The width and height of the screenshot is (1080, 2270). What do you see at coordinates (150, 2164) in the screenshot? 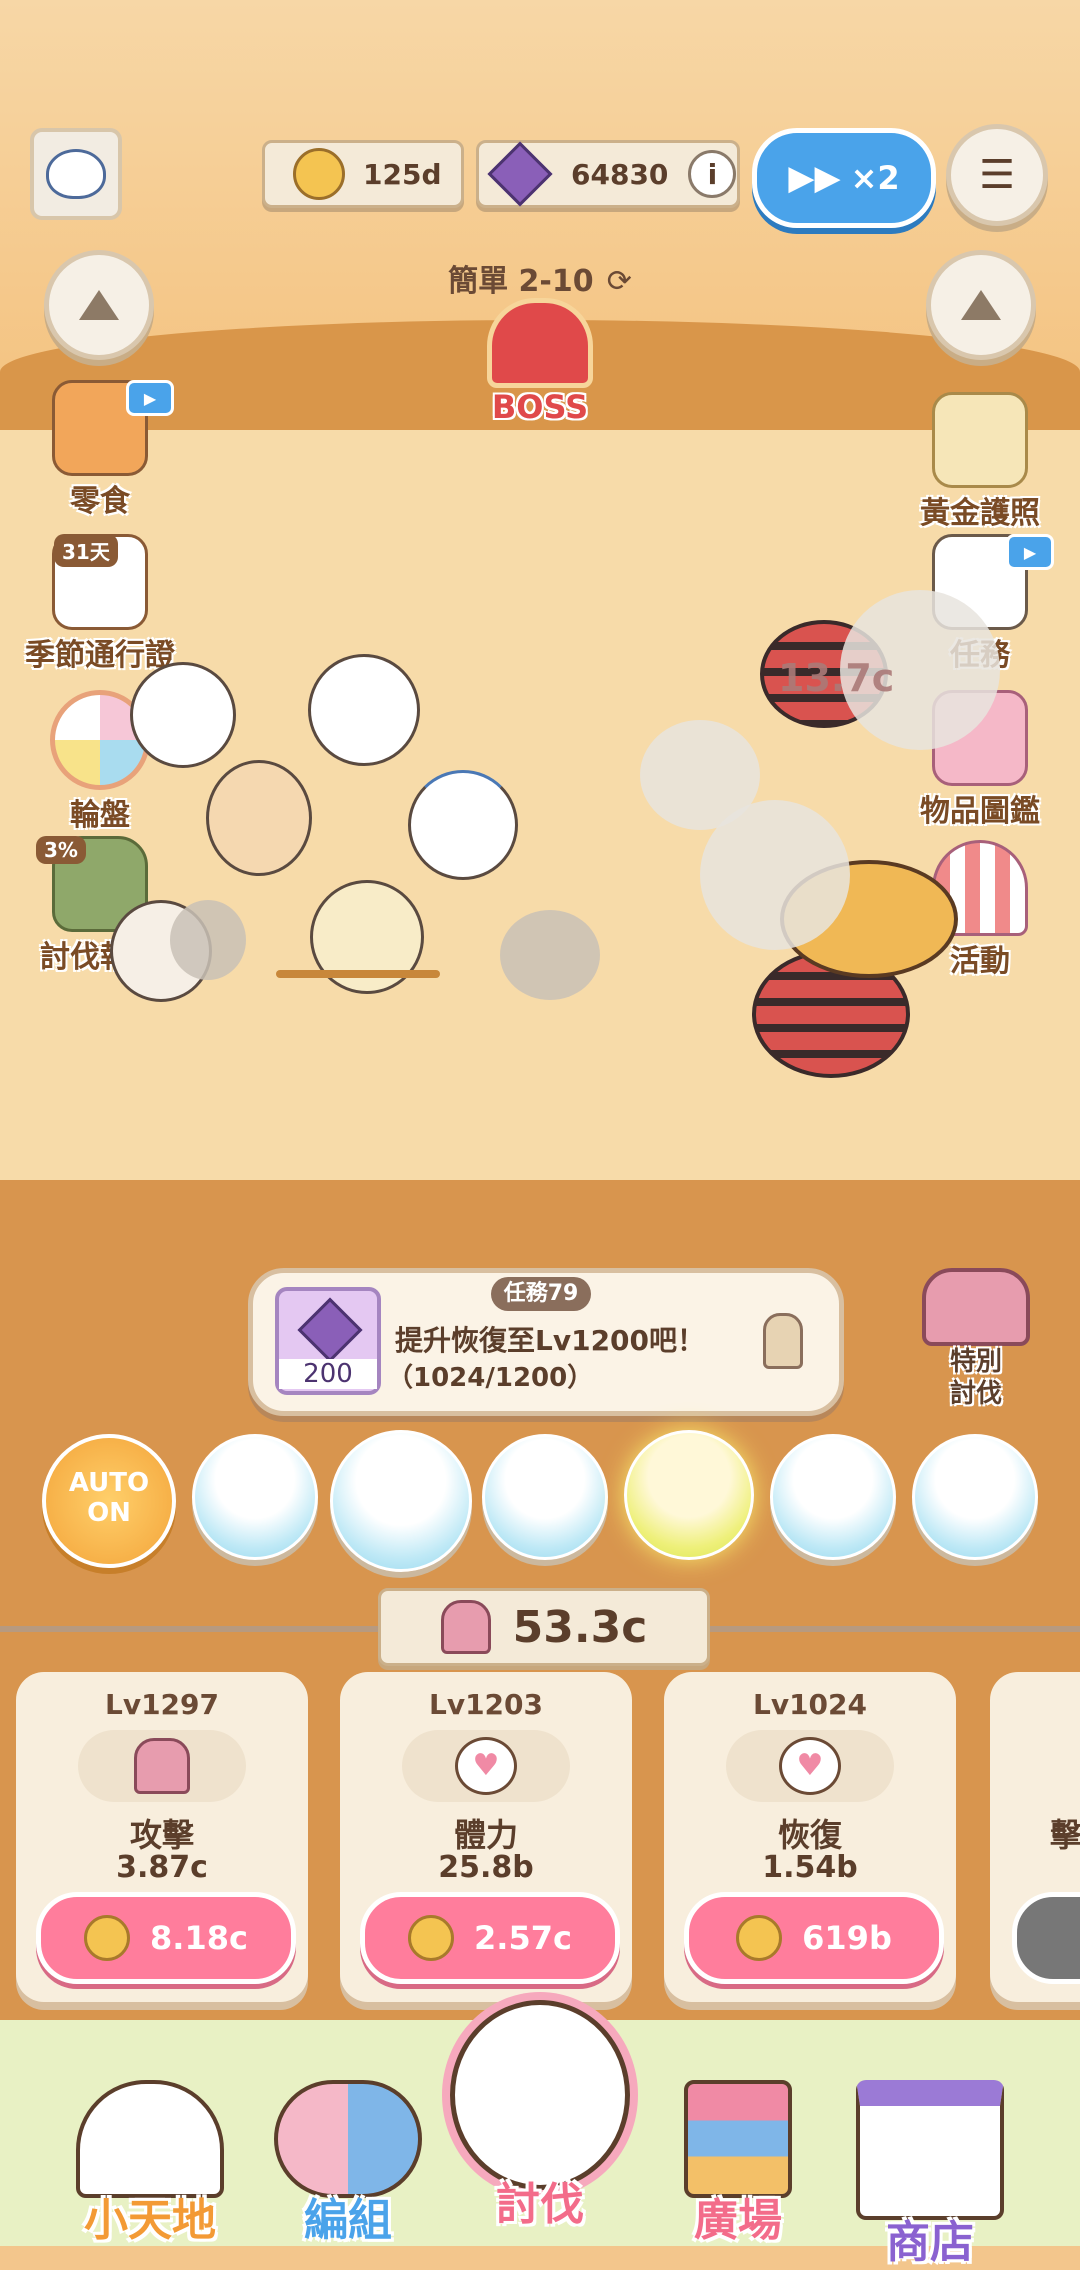
I see `nav-home: 小天地` at bounding box center [150, 2164].